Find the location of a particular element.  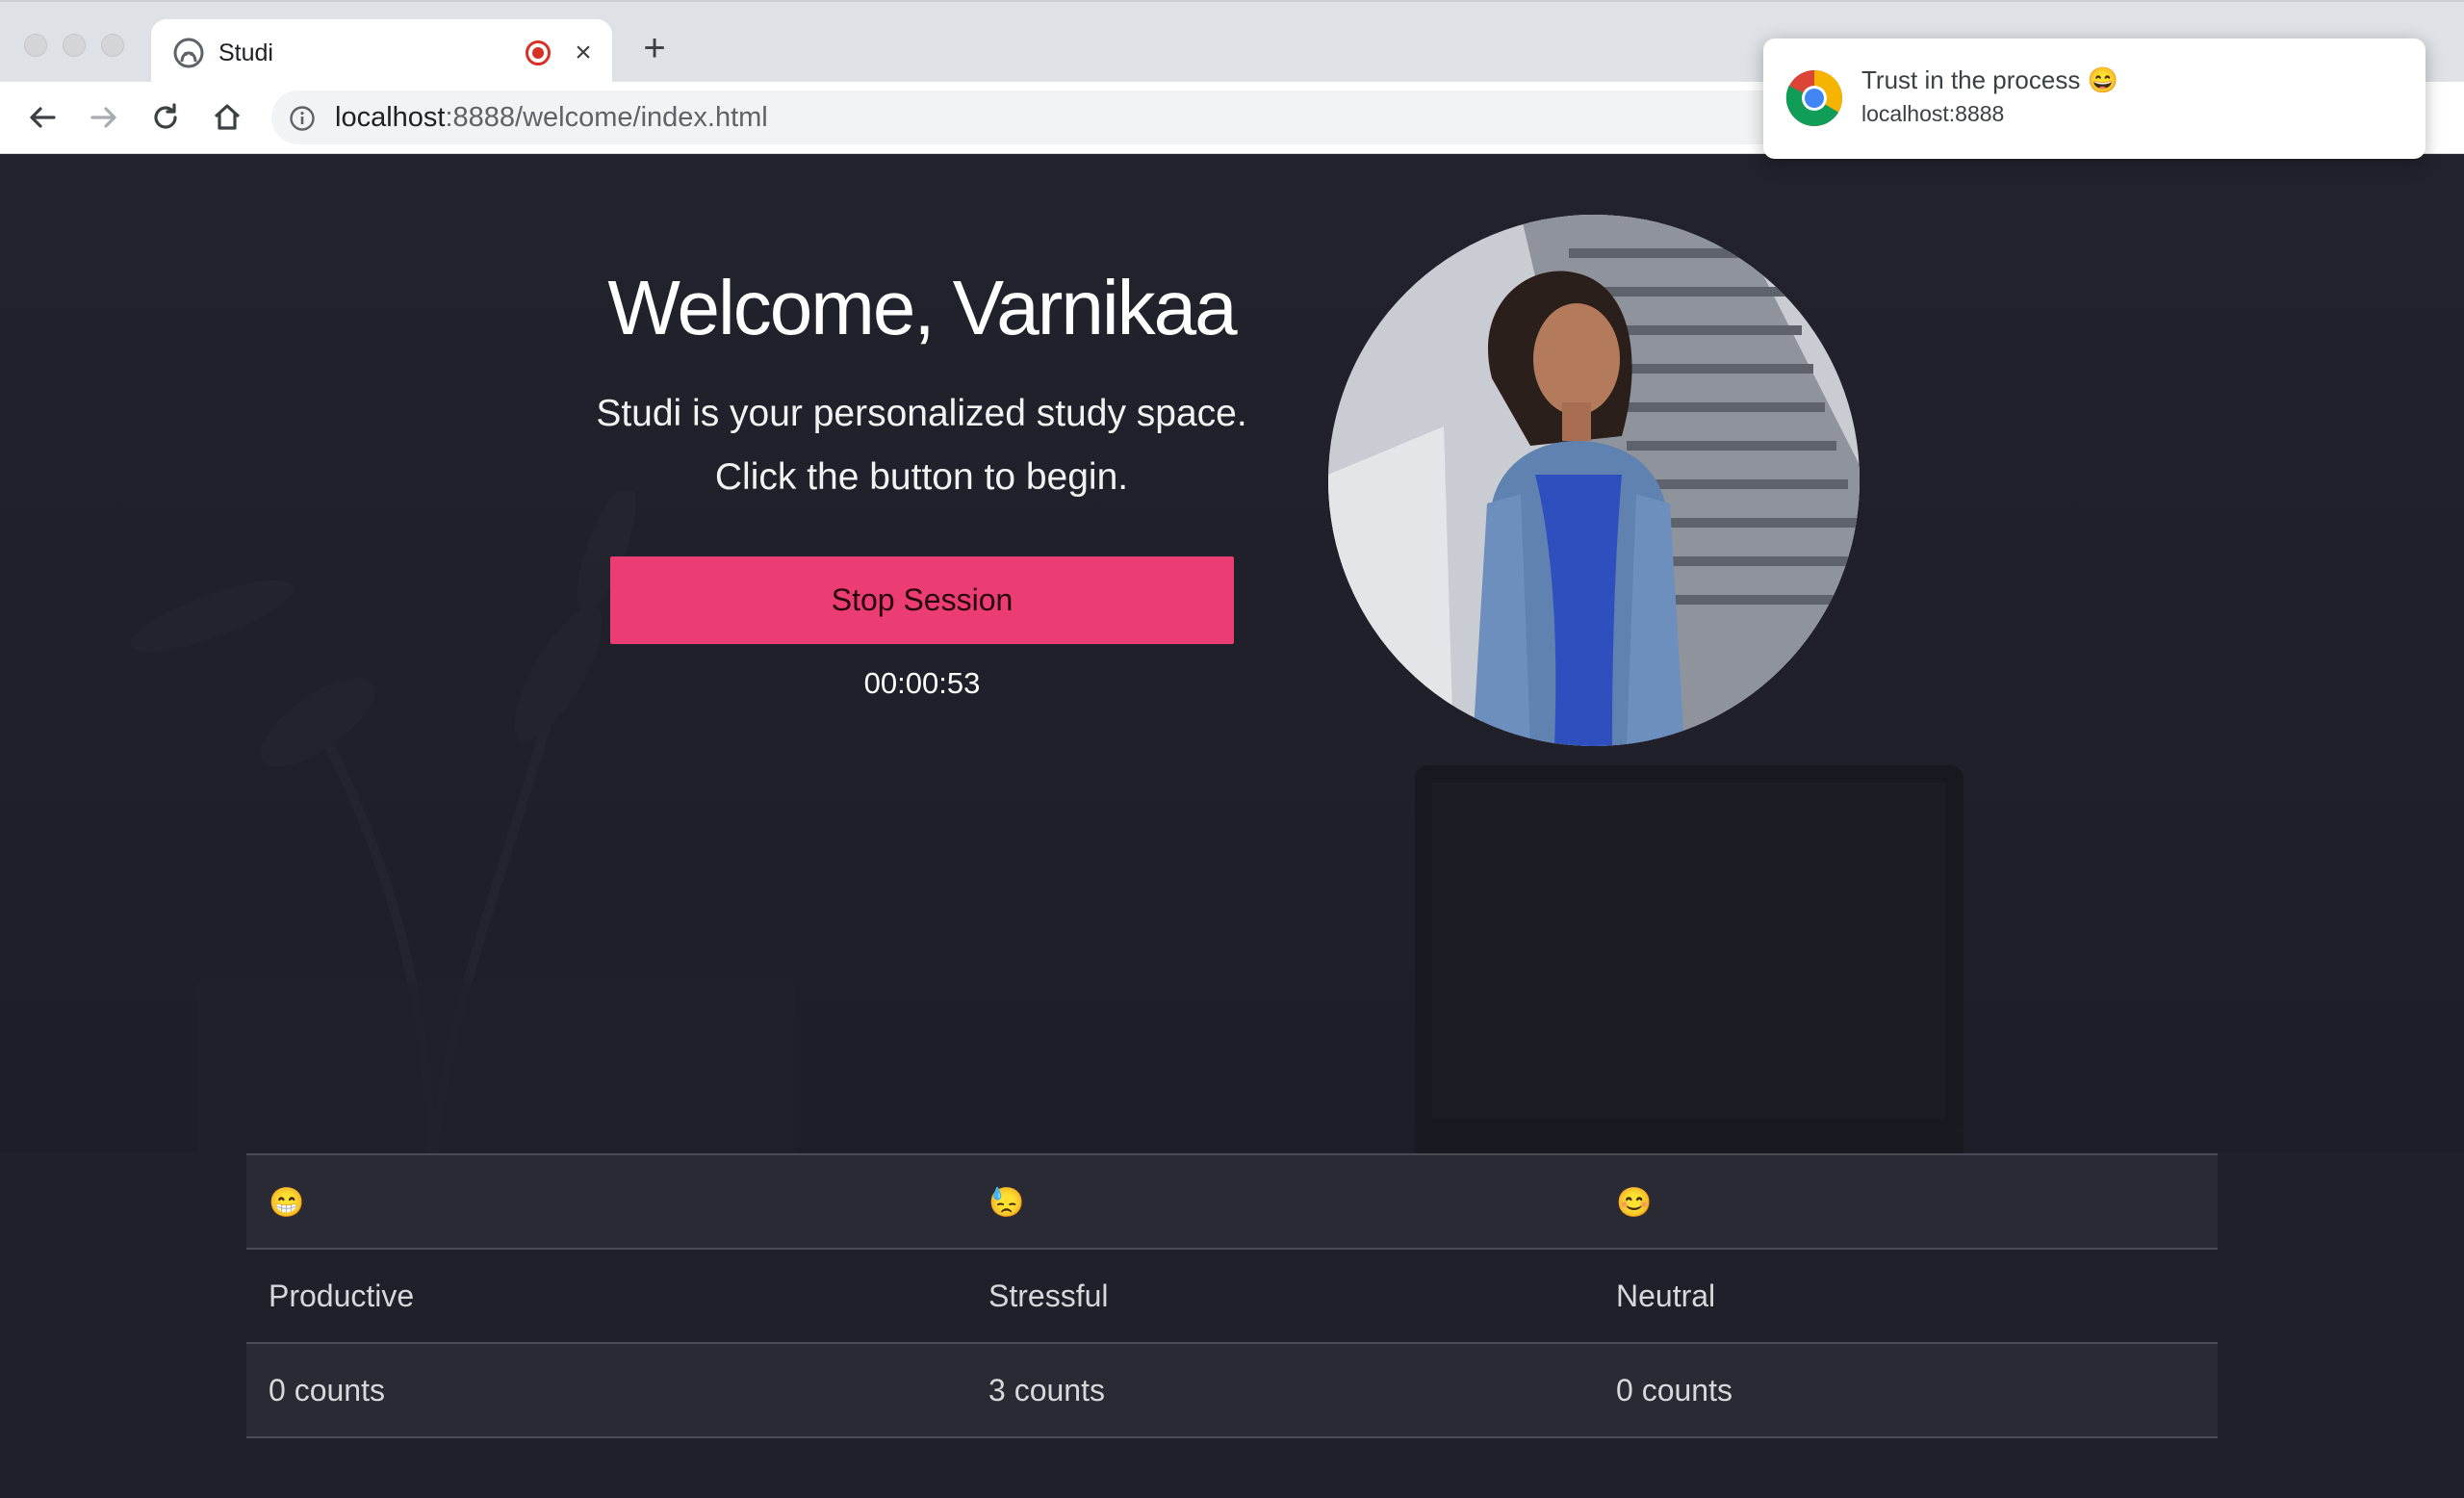

count-stressful: 3 counts is located at coordinates (1280, 1390).